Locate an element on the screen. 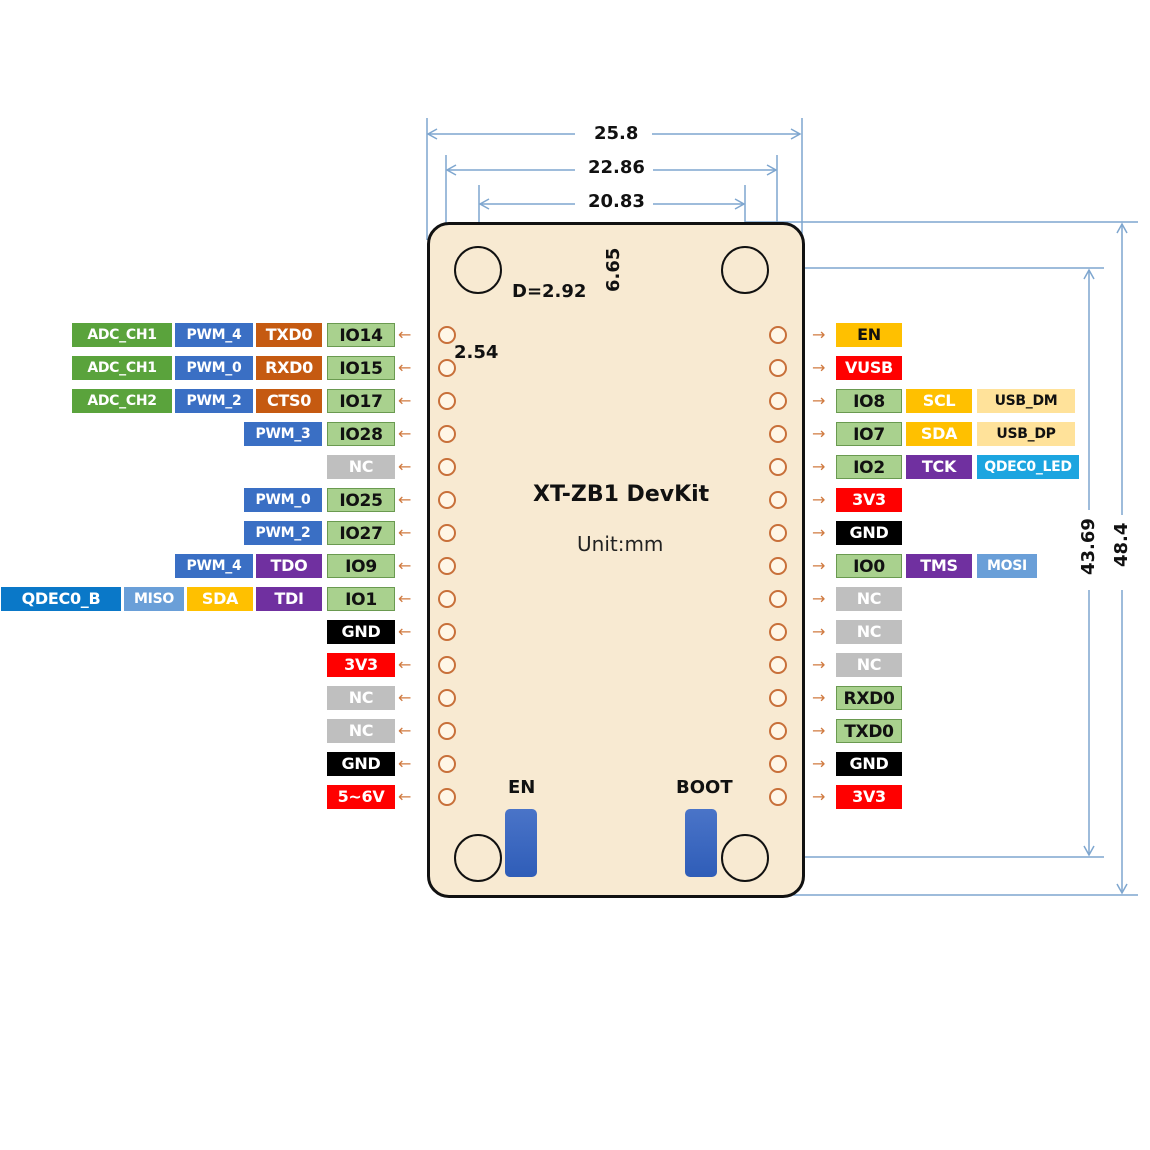 The height and width of the screenshot is (1150, 1150). pin-label-io7: IO7 is located at coordinates (869, 434).